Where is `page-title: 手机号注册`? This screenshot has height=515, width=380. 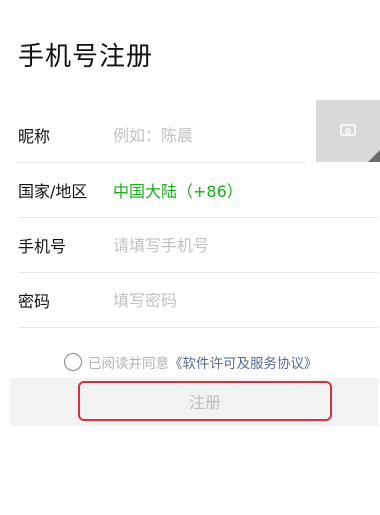 page-title: 手机号注册 is located at coordinates (86, 57).